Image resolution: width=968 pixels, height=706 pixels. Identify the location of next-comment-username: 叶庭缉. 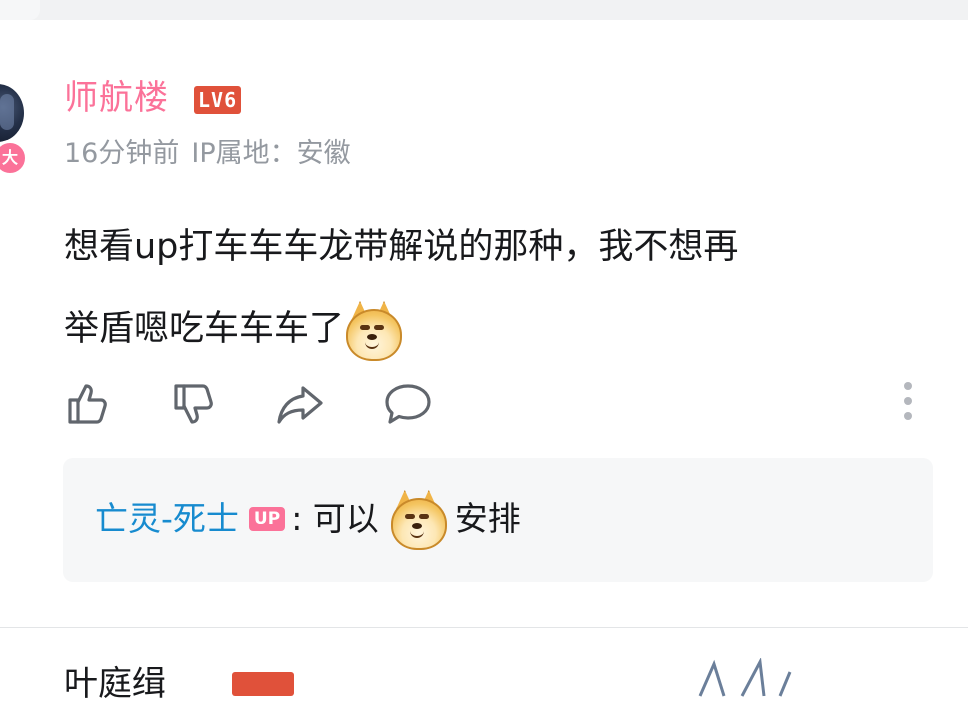
(115, 684).